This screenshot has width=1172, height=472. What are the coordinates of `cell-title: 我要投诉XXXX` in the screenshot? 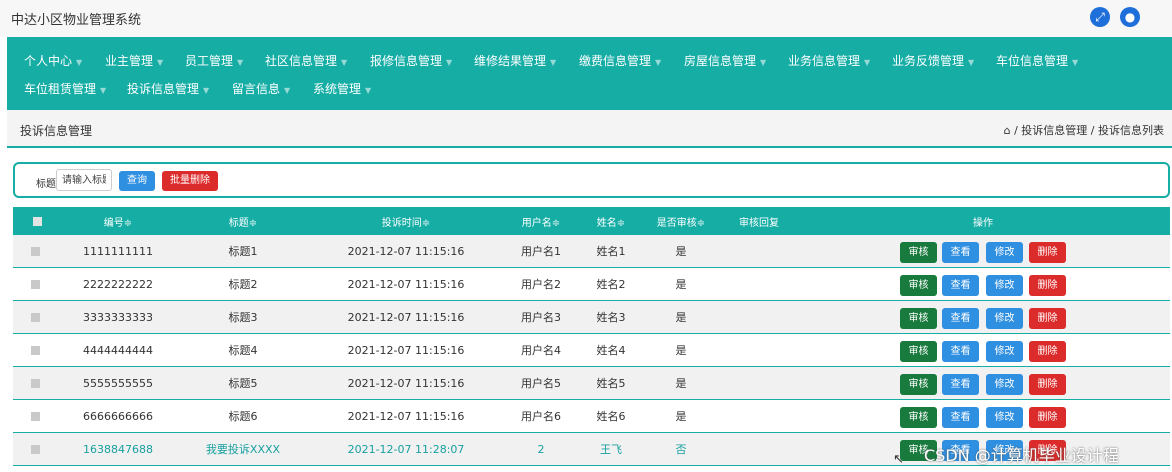 It's located at (243, 449).